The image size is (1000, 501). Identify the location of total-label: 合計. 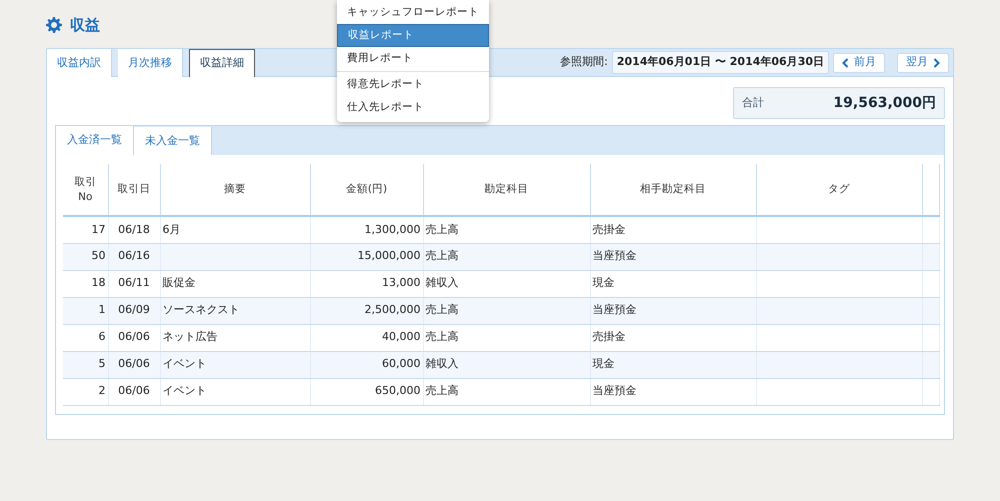
(753, 102).